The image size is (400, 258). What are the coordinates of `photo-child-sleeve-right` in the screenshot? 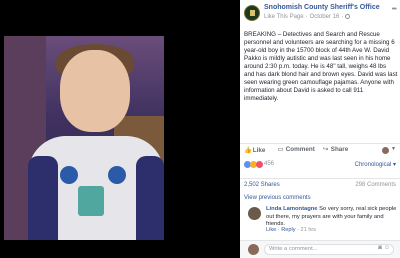 It's located at (150, 198).